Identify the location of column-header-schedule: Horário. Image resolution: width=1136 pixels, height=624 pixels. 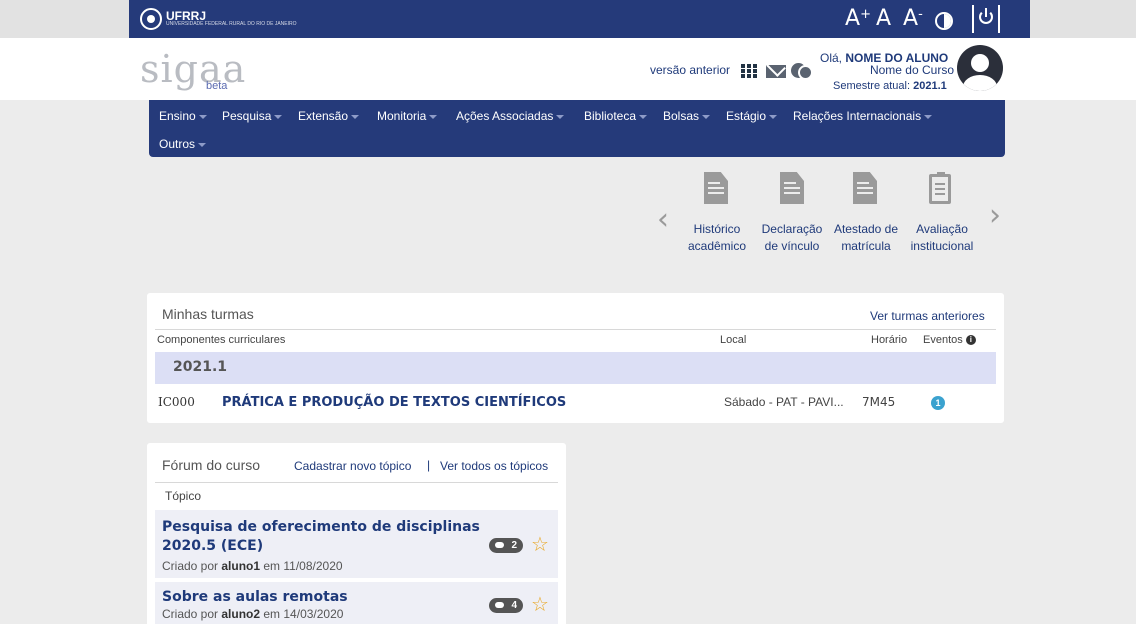
(889, 340).